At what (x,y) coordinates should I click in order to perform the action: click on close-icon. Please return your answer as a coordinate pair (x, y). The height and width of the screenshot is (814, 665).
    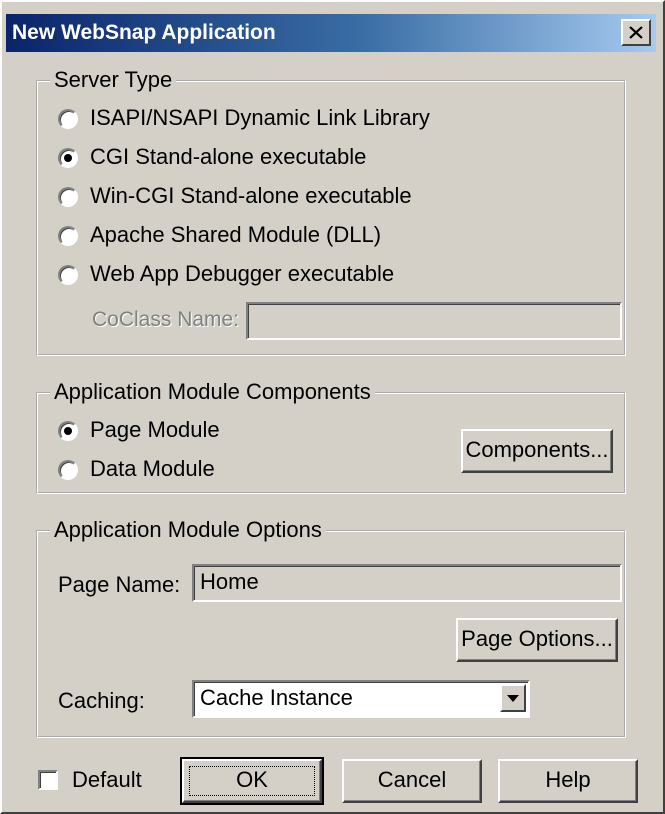
    Looking at the image, I should click on (636, 32).